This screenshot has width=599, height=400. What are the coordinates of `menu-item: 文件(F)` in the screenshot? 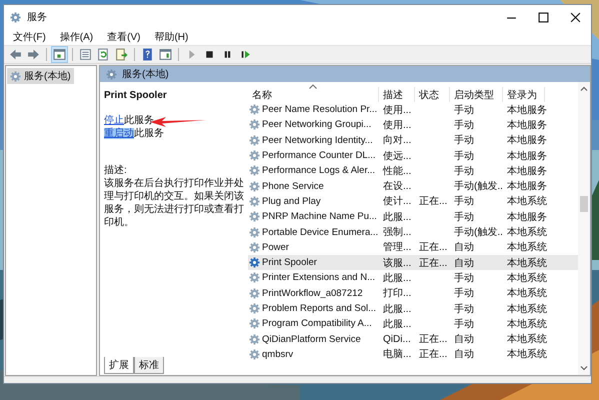 It's located at (29, 37).